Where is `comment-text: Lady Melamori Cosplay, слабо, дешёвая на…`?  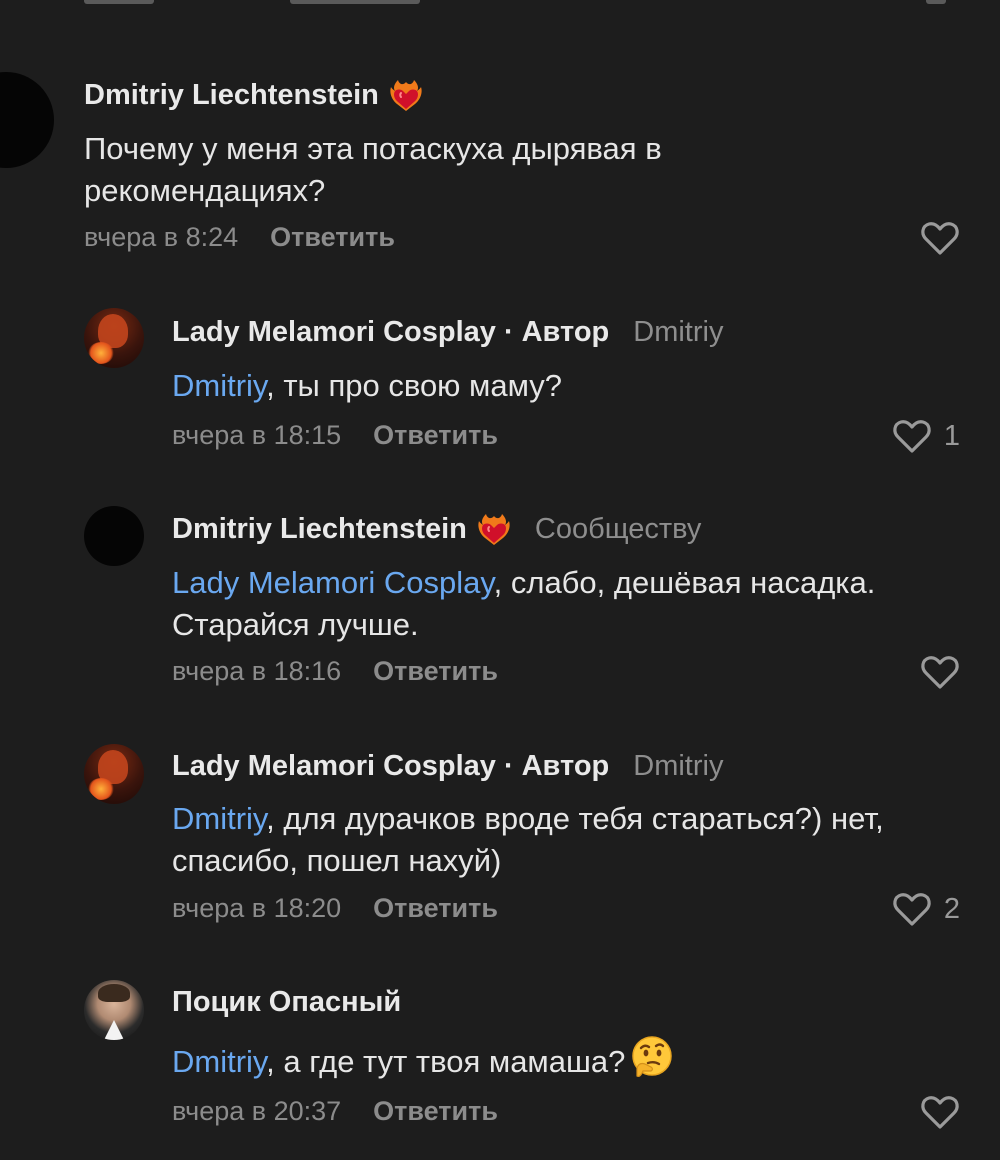 comment-text: Lady Melamori Cosplay, слабо, дешёвая на… is located at coordinates (572, 604).